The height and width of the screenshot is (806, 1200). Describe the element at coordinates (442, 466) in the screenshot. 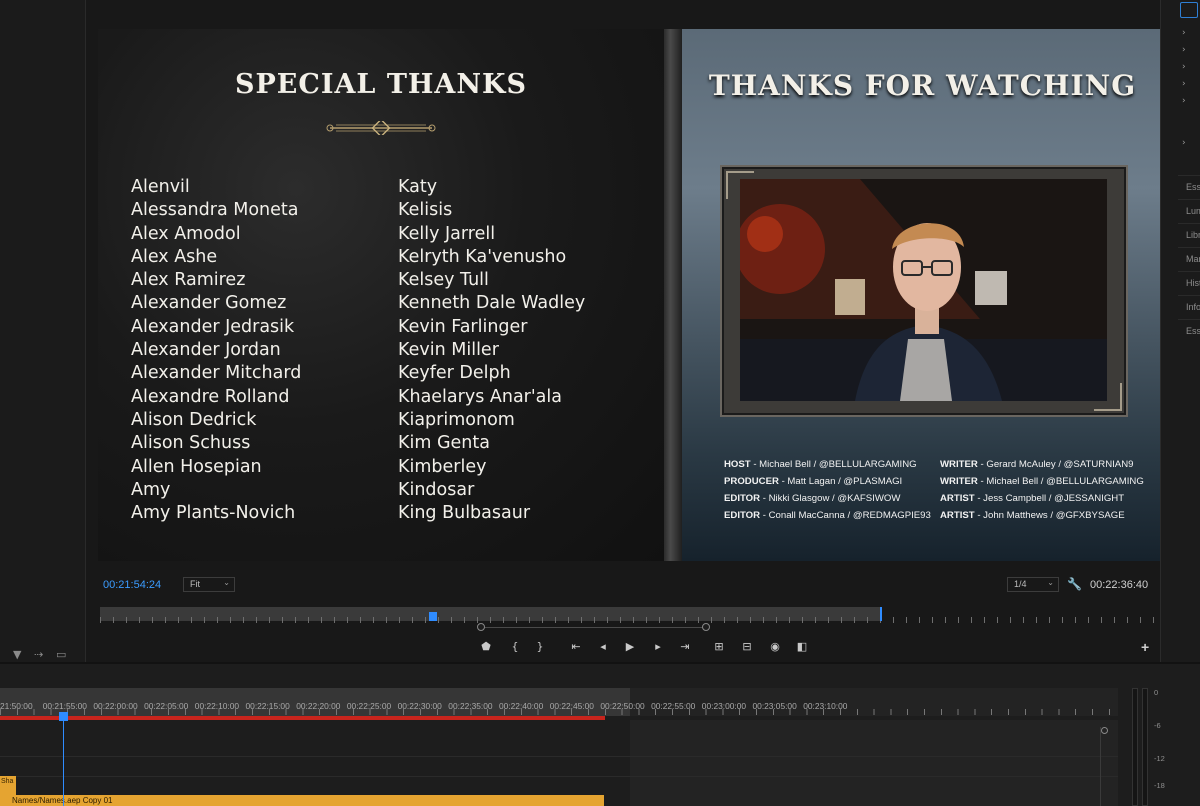

I see `supporter-name: Kimberley` at that location.